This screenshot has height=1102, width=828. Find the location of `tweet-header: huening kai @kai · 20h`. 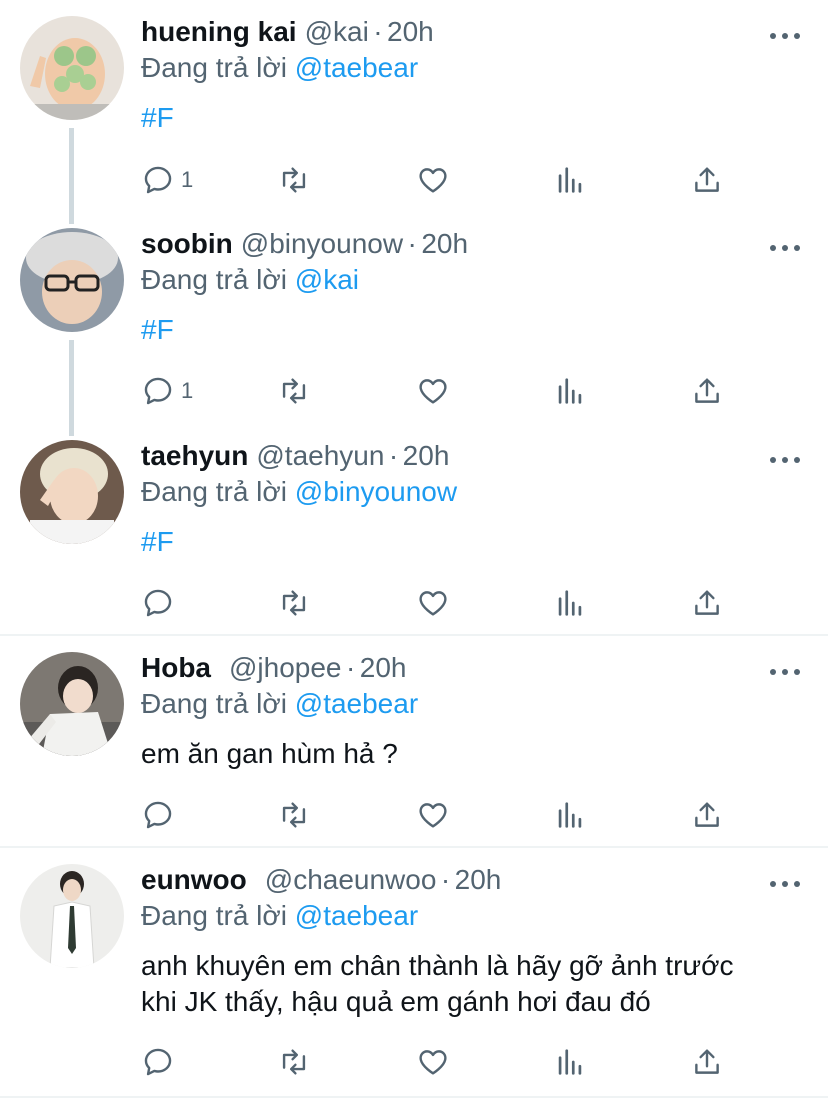

tweet-header: huening kai @kai · 20h is located at coordinates (287, 36).